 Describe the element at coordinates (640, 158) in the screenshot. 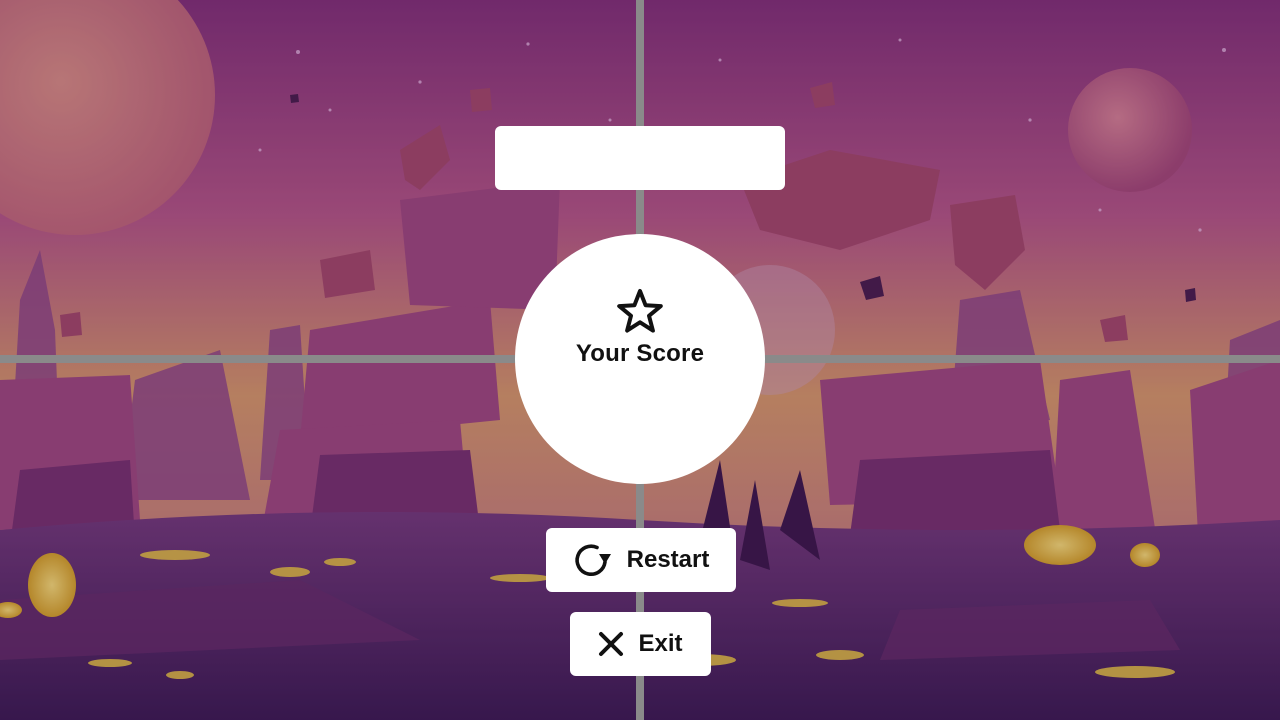

I see `game-over-title-panel` at that location.